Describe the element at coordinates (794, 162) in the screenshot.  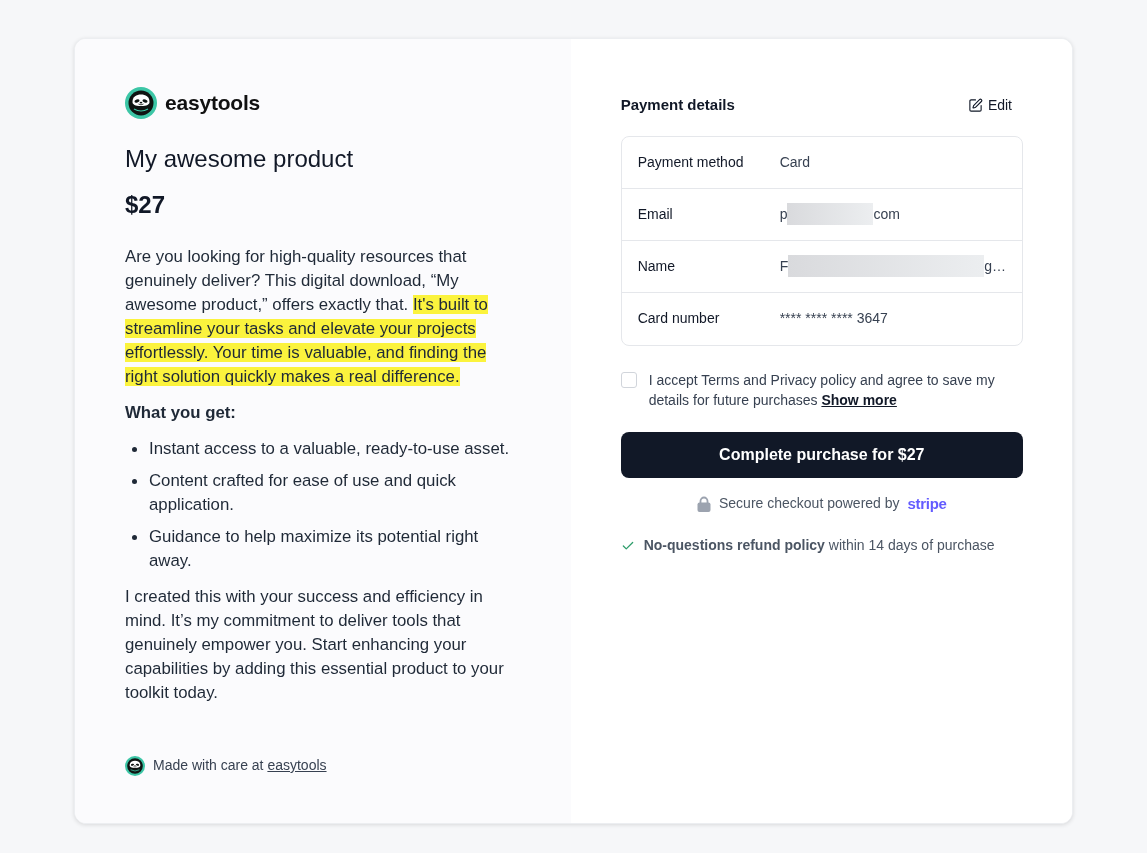
I see `detail-value: Card` at that location.